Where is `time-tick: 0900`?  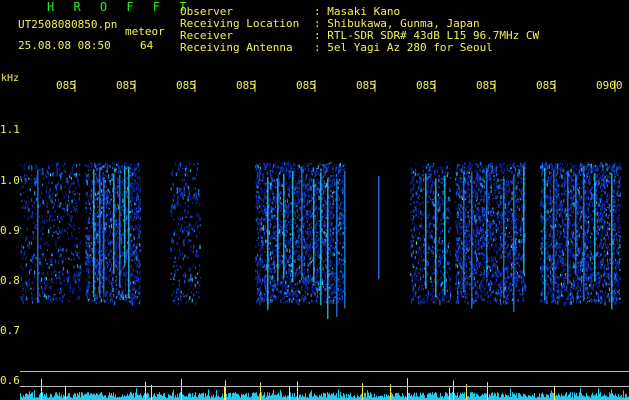
time-tick: 0900 is located at coordinates (609, 85).